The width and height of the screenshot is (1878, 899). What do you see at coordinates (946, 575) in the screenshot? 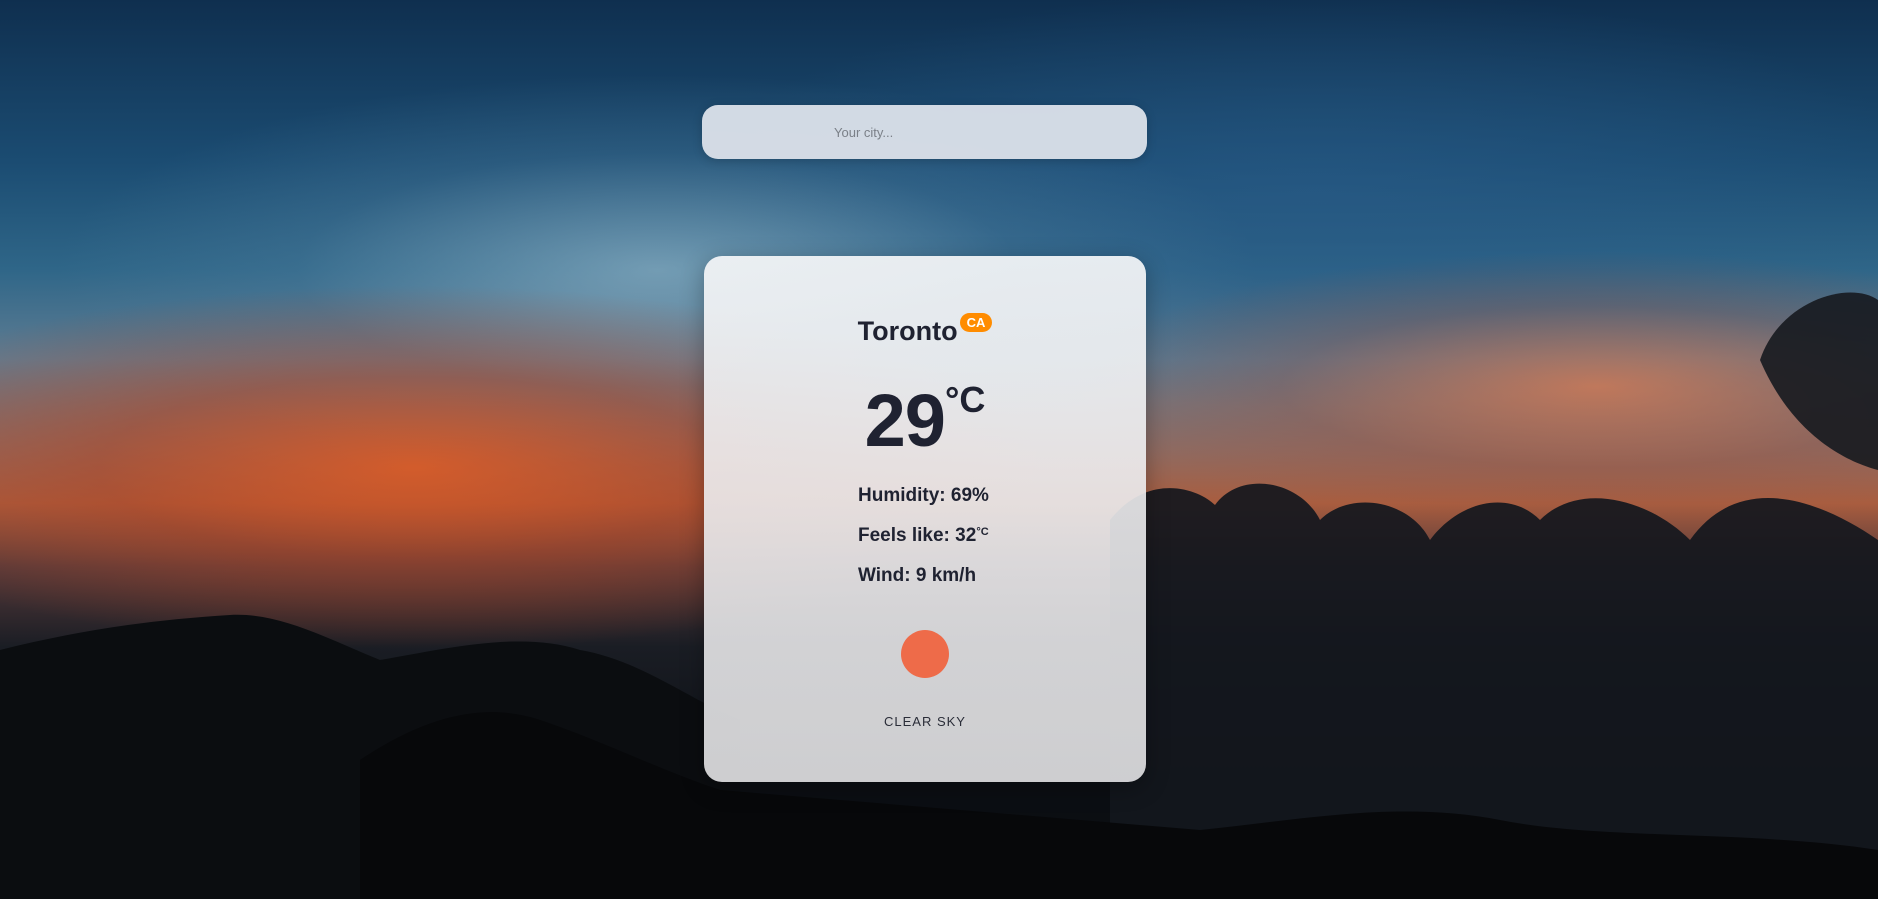
I see `wind-value: 9 km/h` at bounding box center [946, 575].